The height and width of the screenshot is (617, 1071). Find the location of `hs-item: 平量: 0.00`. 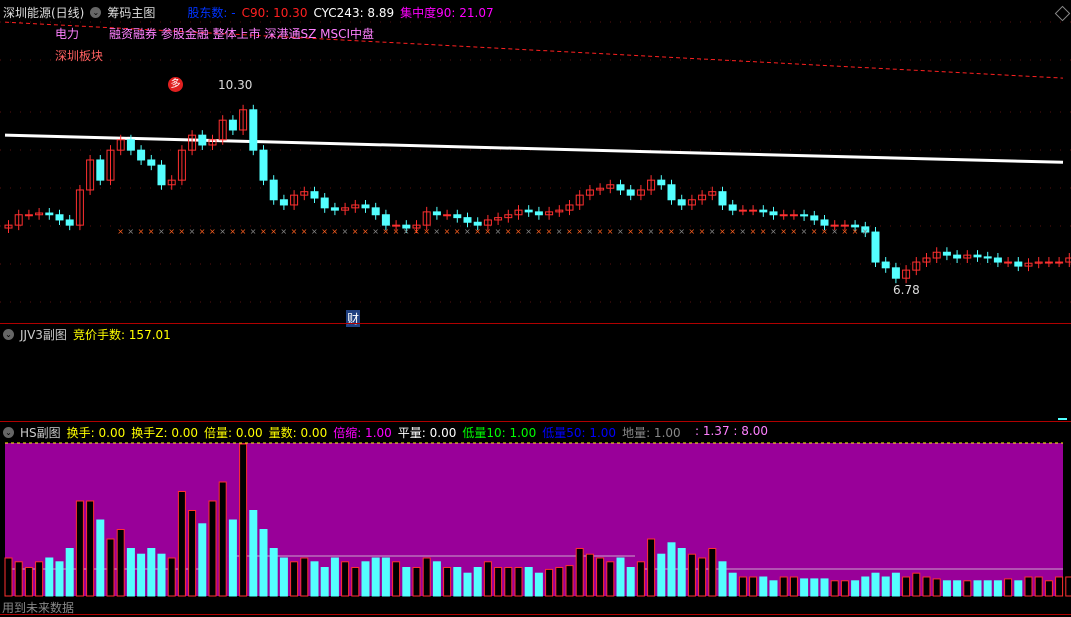

hs-item: 平量: 0.00 is located at coordinates (427, 433).